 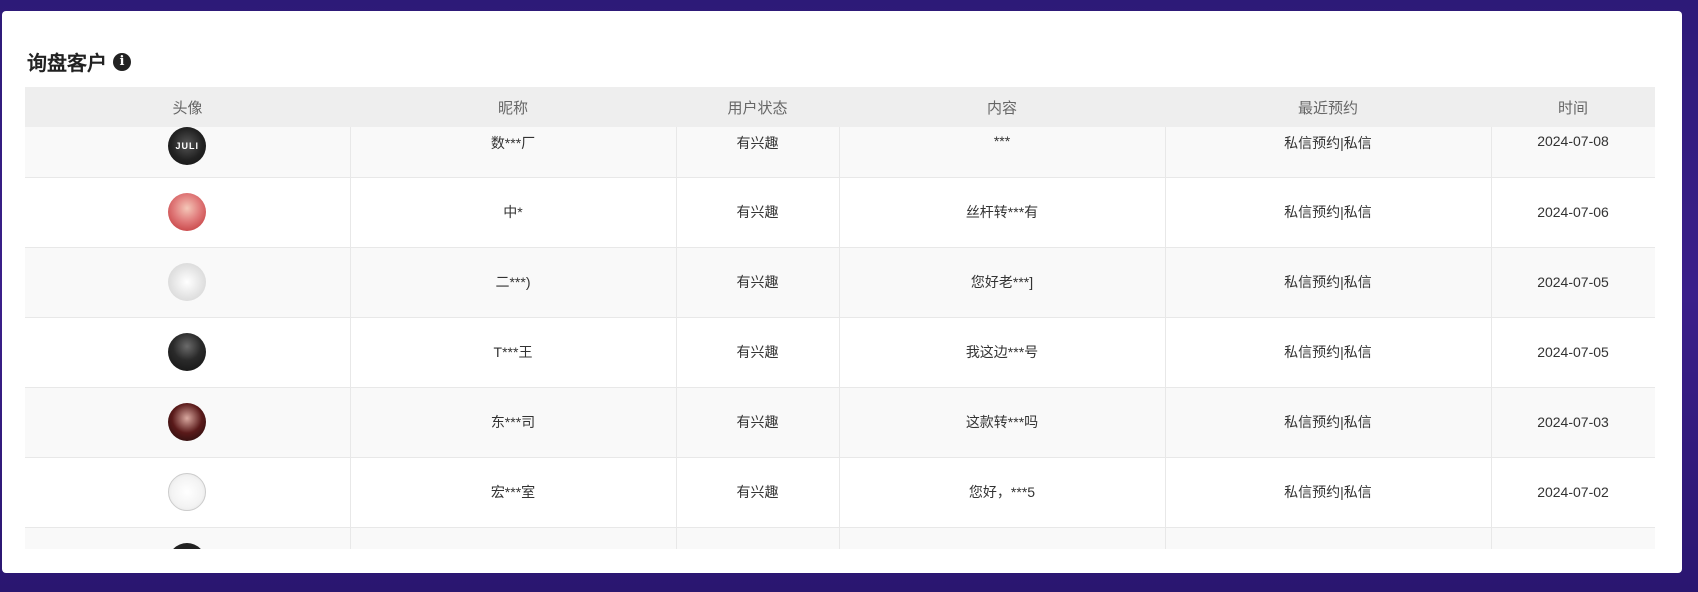 I want to click on cell-content: 我这边***号, so click(x=1002, y=352).